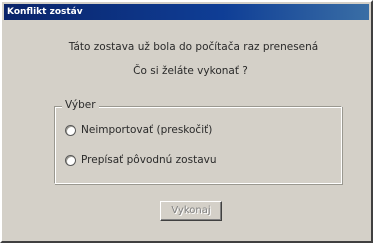  Describe the element at coordinates (147, 130) in the screenshot. I see `option-skip-import-label: Neimportovať (preskočiť)` at that location.